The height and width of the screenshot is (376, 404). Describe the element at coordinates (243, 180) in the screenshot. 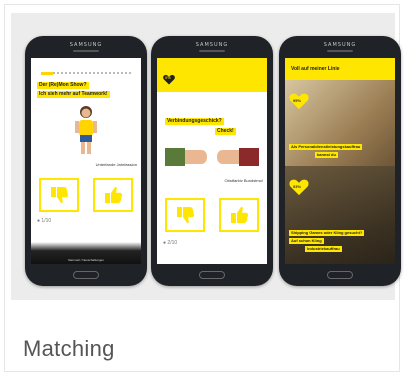

I see `card-caption: Obstfarbiv Bundstmo!` at that location.